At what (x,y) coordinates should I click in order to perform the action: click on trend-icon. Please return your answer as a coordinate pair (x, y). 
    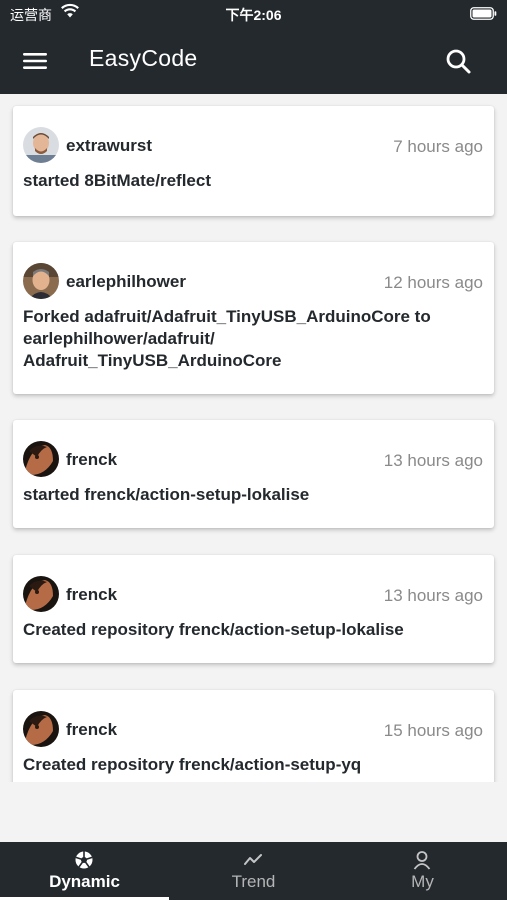
    Looking at the image, I should click on (253, 860).